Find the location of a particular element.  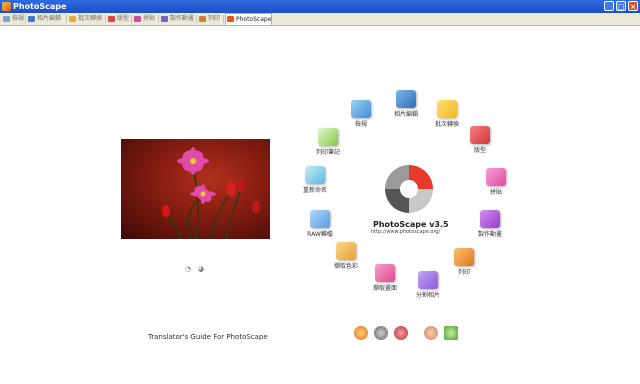

tab-photoscape: PhotoScape is located at coordinates (249, 19).